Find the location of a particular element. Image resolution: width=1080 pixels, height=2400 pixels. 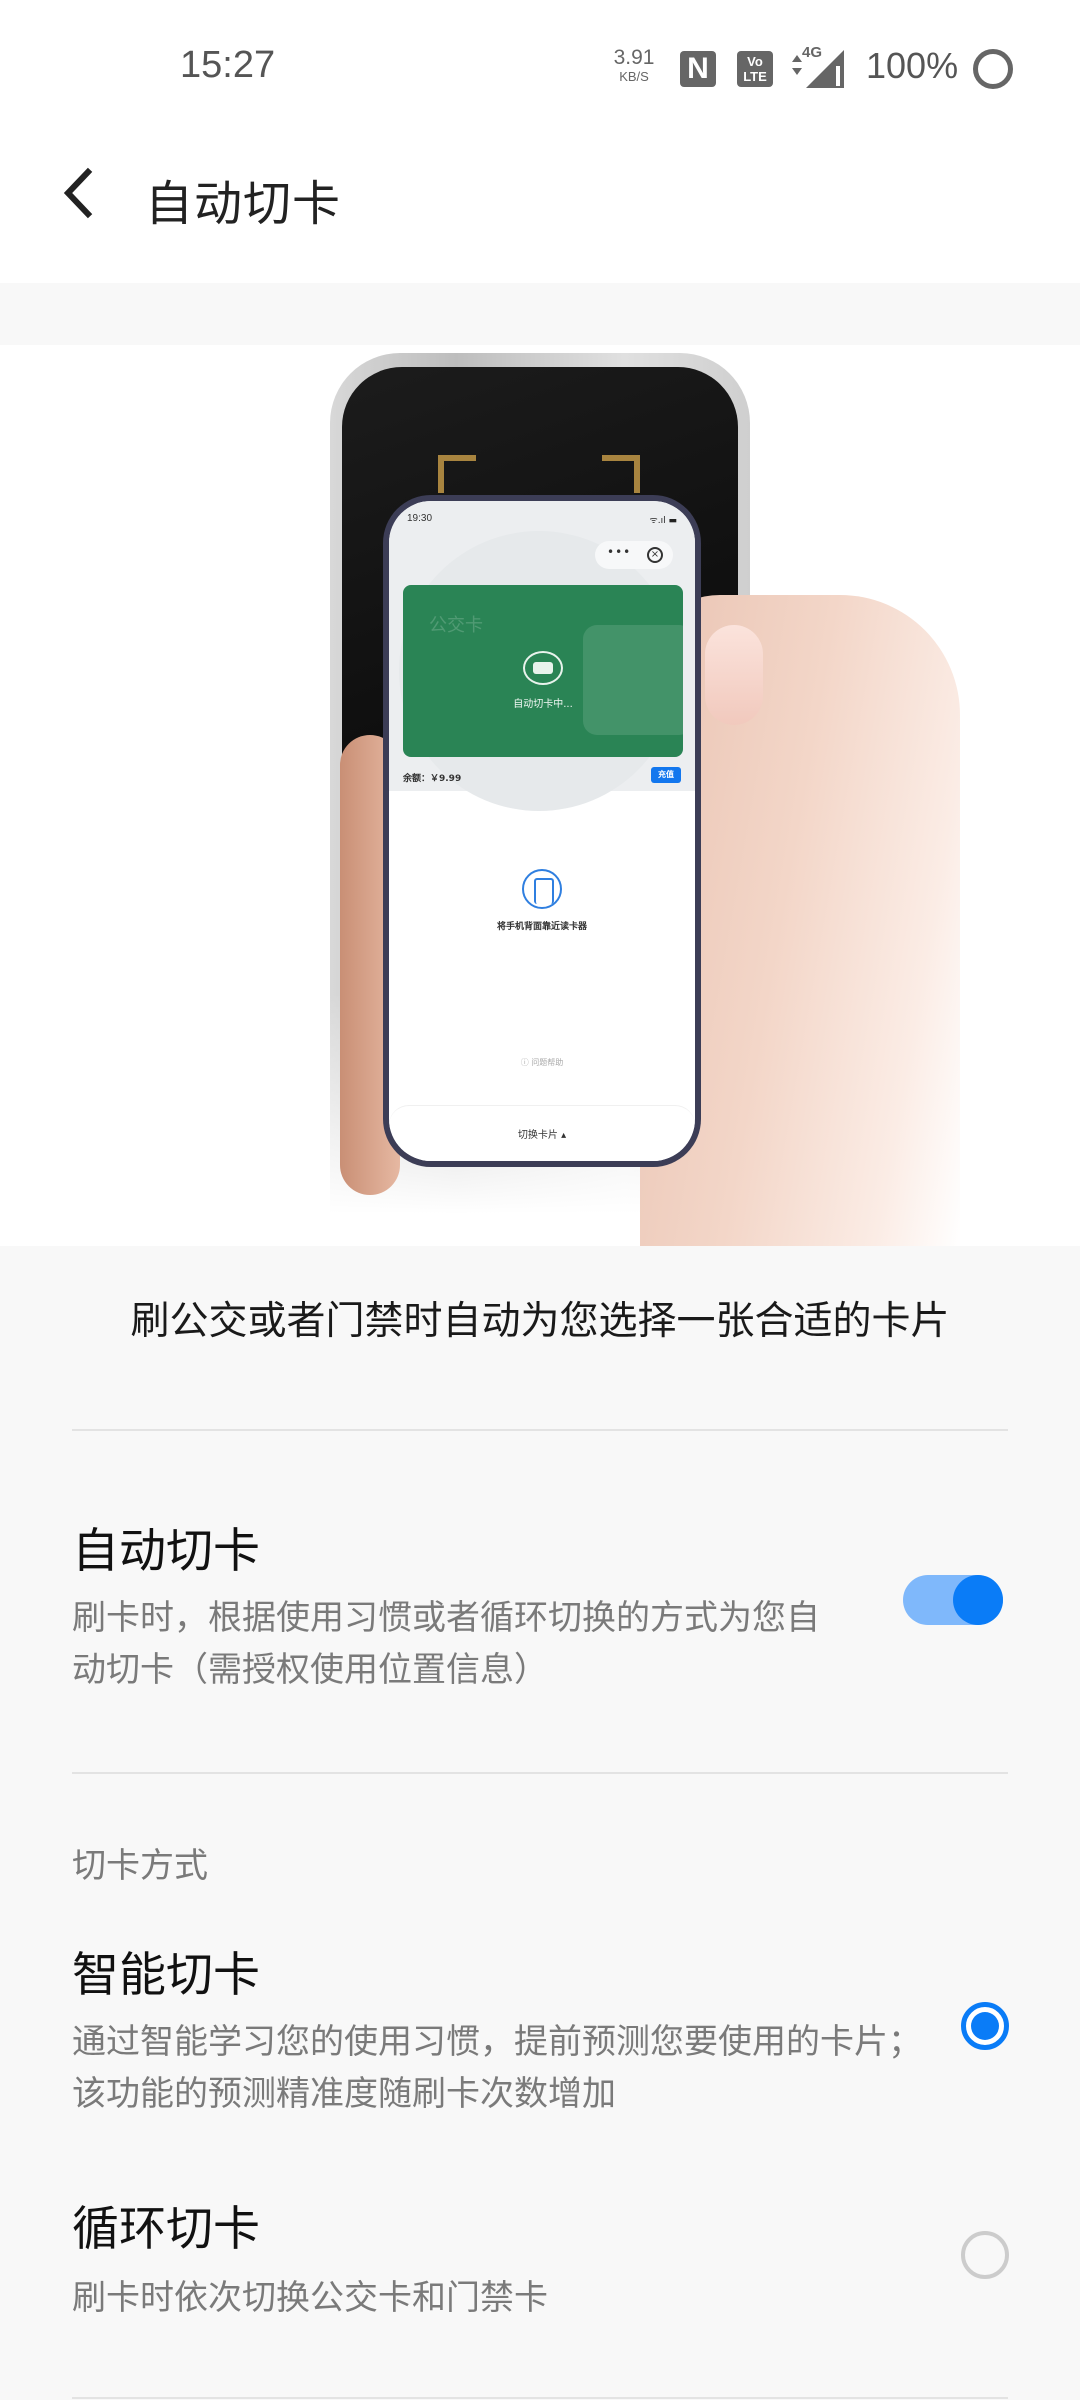

mockup-time: 19:30 is located at coordinates (420, 518).